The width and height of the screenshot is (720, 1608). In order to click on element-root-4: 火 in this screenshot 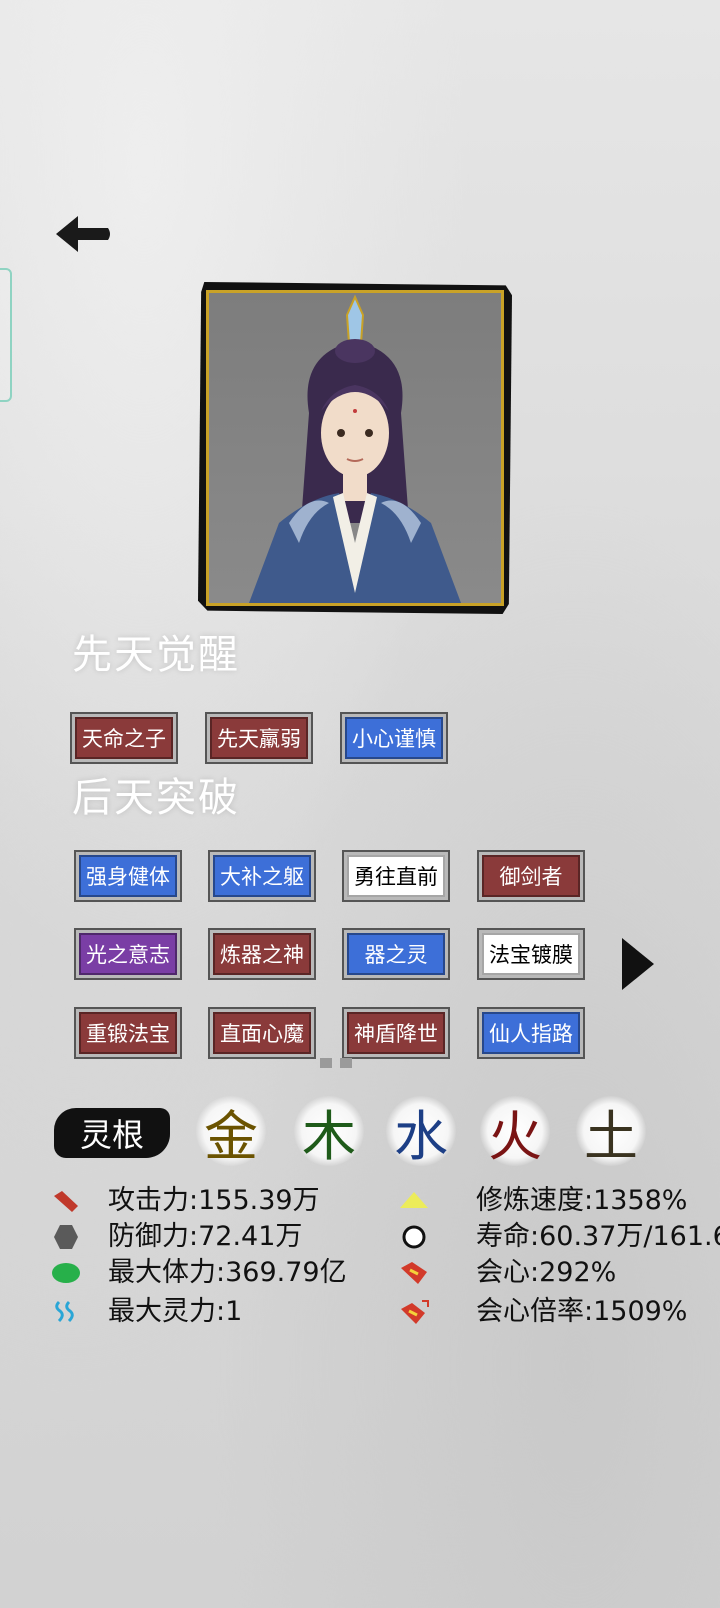, I will do `click(515, 1132)`.